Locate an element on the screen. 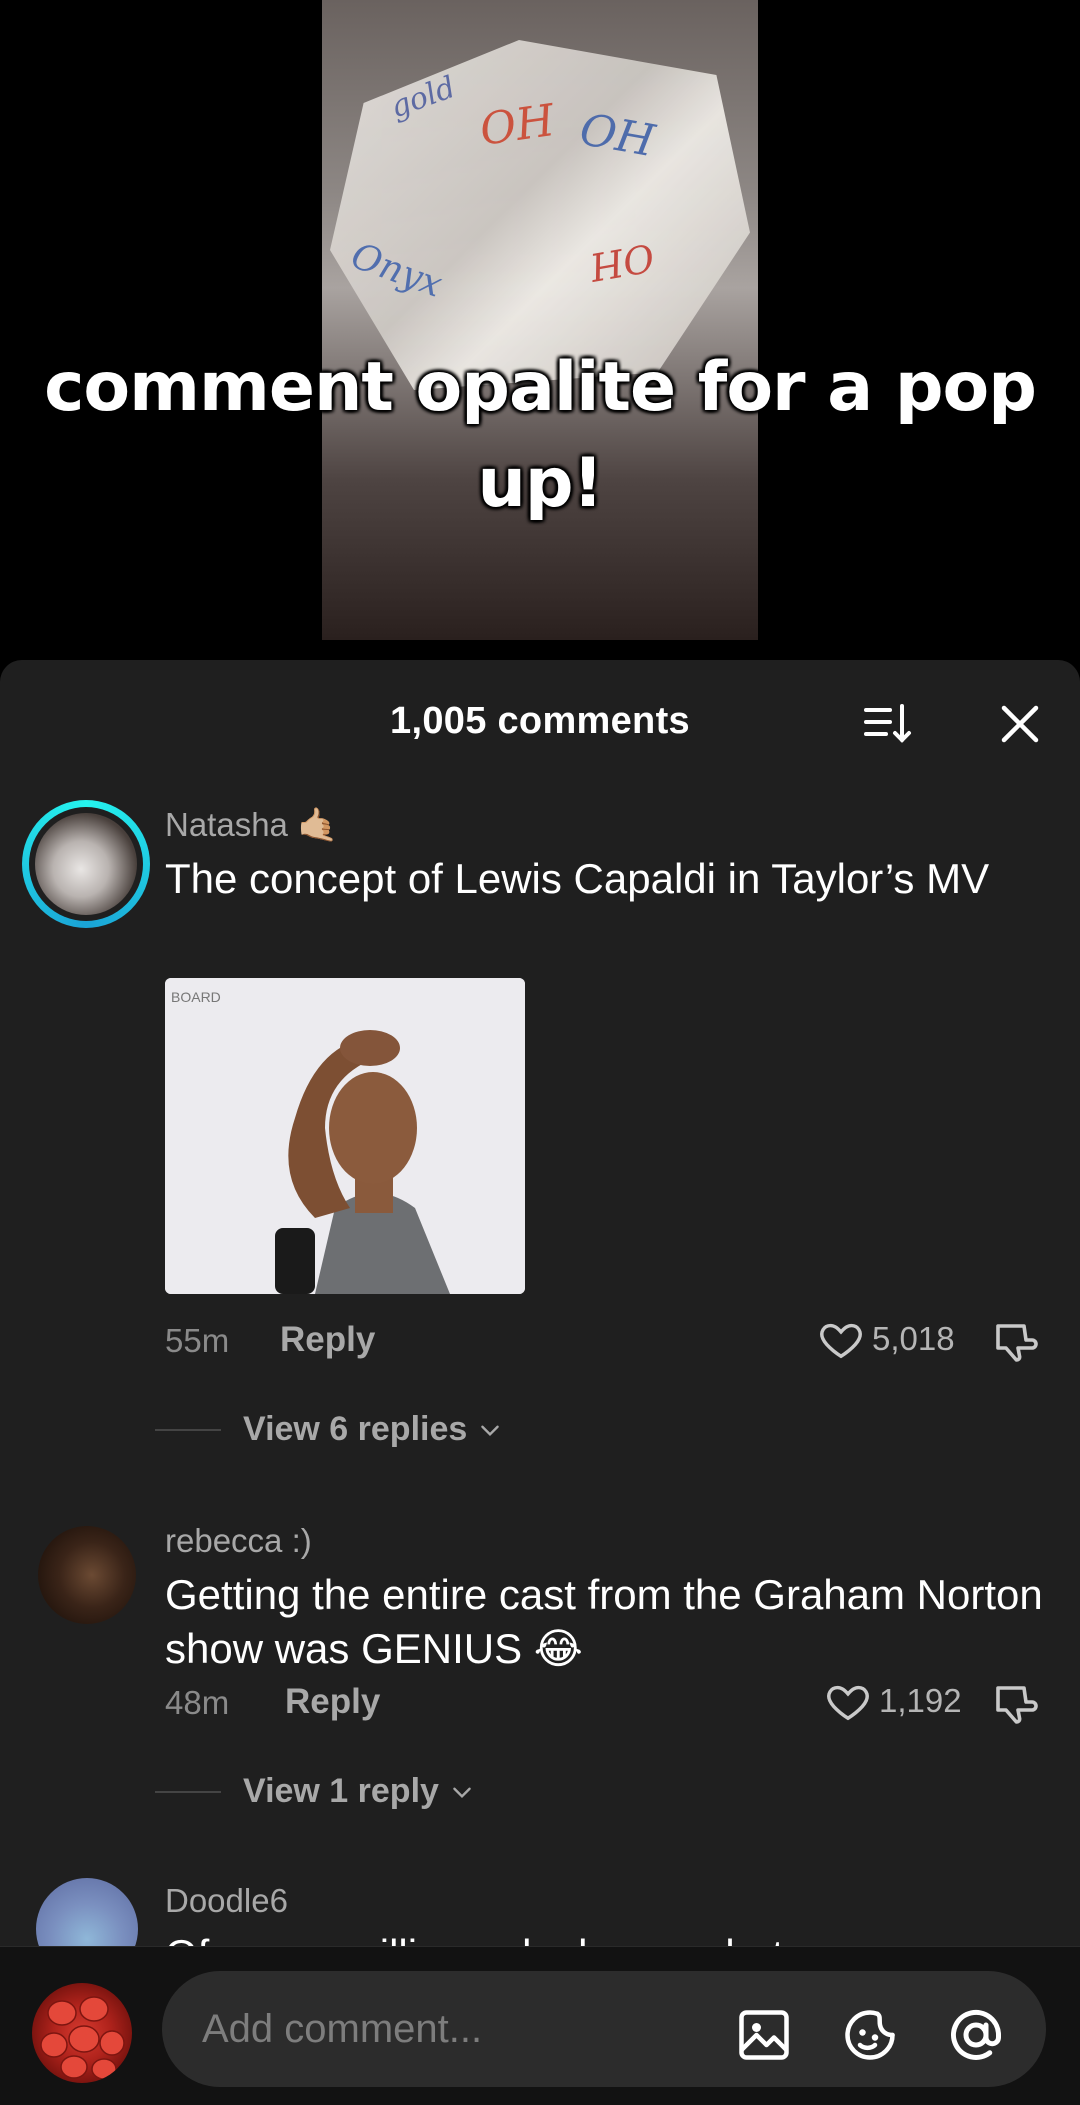 This screenshot has height=2105, width=1080. comments-count: 1,005 comments is located at coordinates (540, 721).